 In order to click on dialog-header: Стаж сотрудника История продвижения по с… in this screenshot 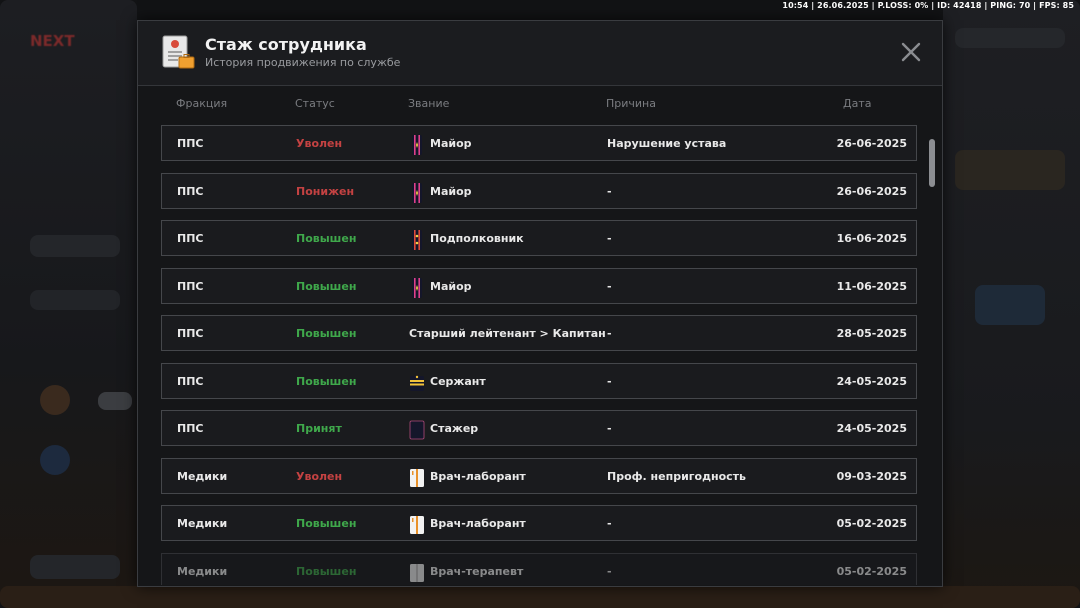, I will do `click(540, 53)`.